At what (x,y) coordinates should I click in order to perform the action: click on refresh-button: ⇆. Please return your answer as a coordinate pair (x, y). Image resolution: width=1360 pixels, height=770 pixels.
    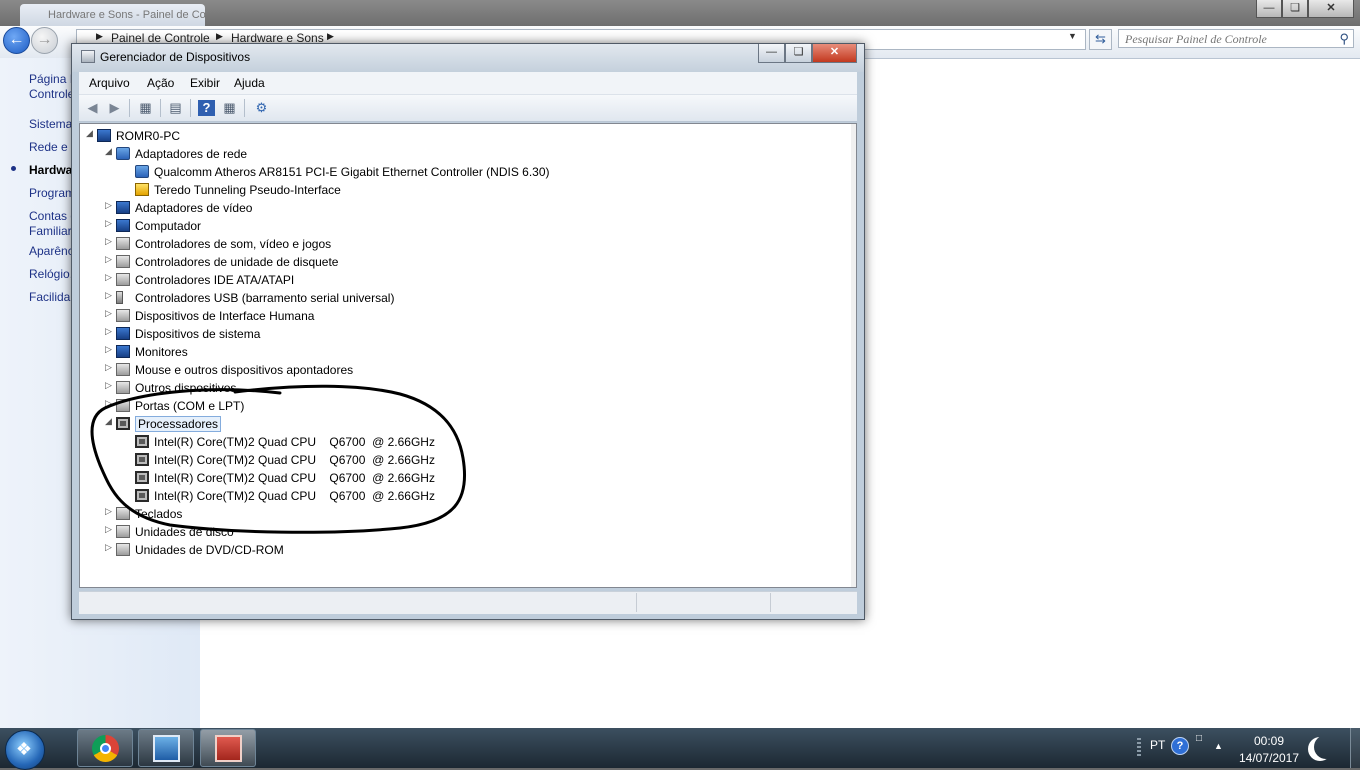
    Looking at the image, I should click on (1100, 39).